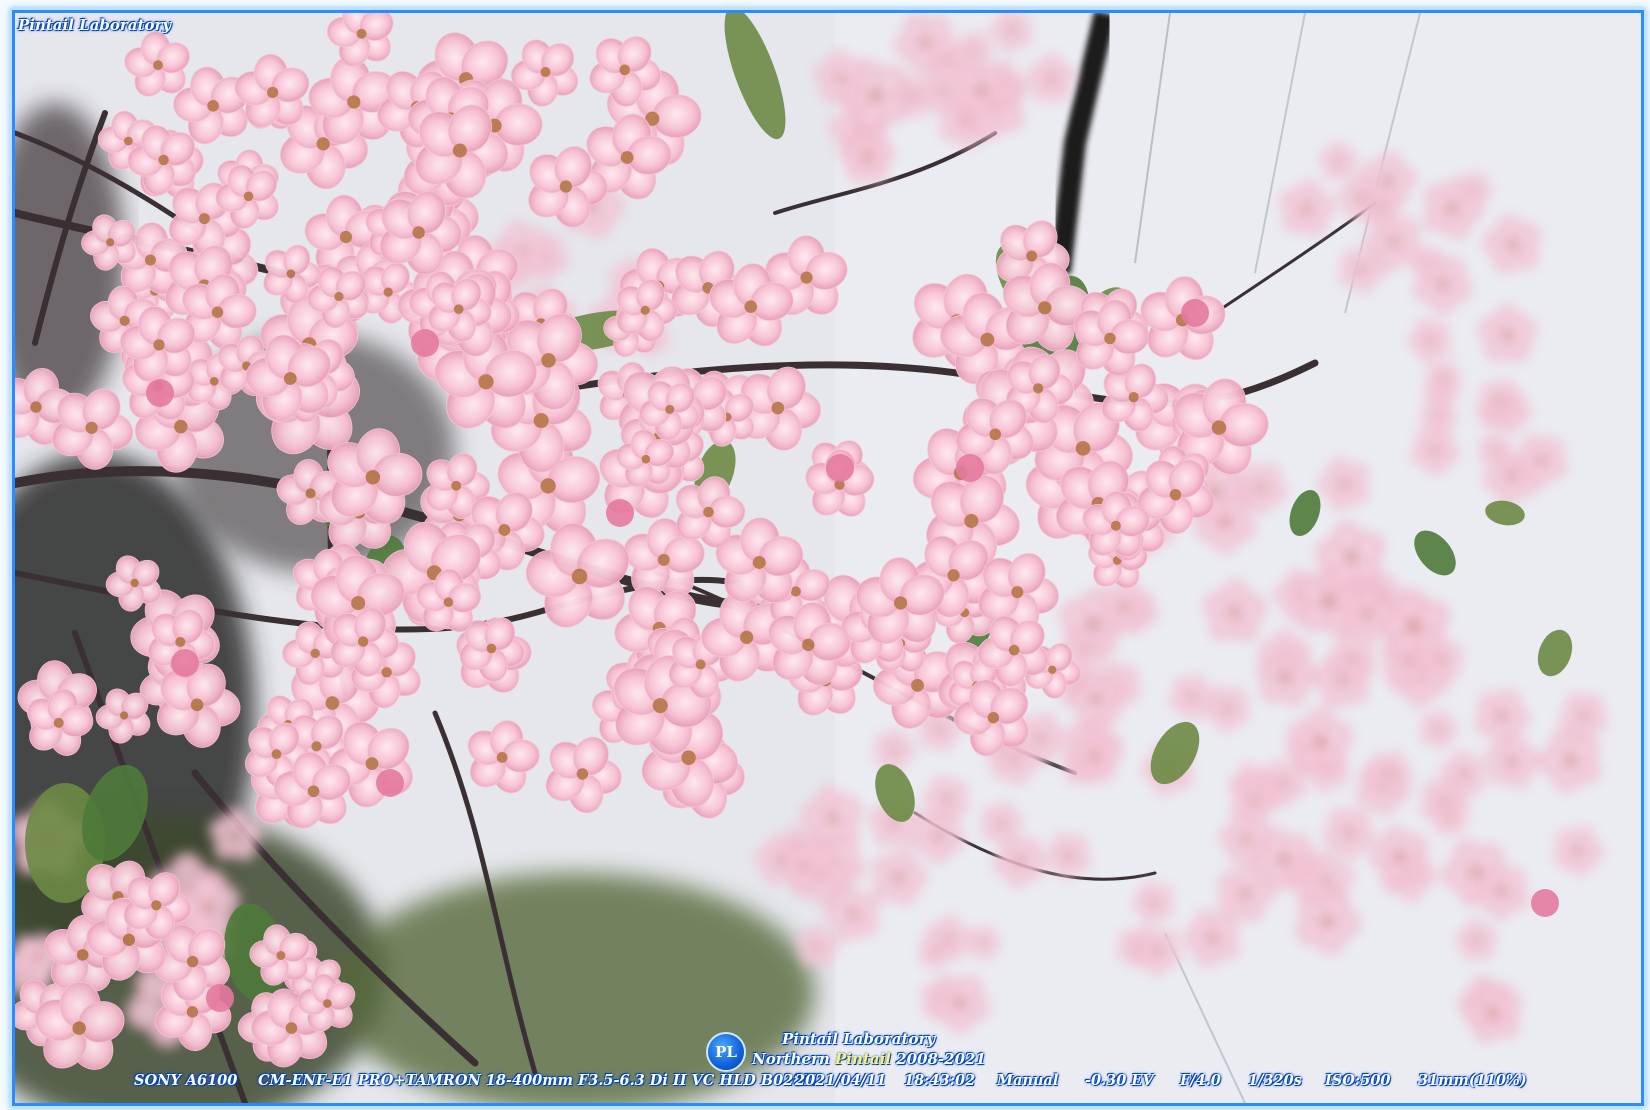 This screenshot has height=1110, width=1650. I want to click on exif-ev: -0.30 EV, so click(1119, 1080).